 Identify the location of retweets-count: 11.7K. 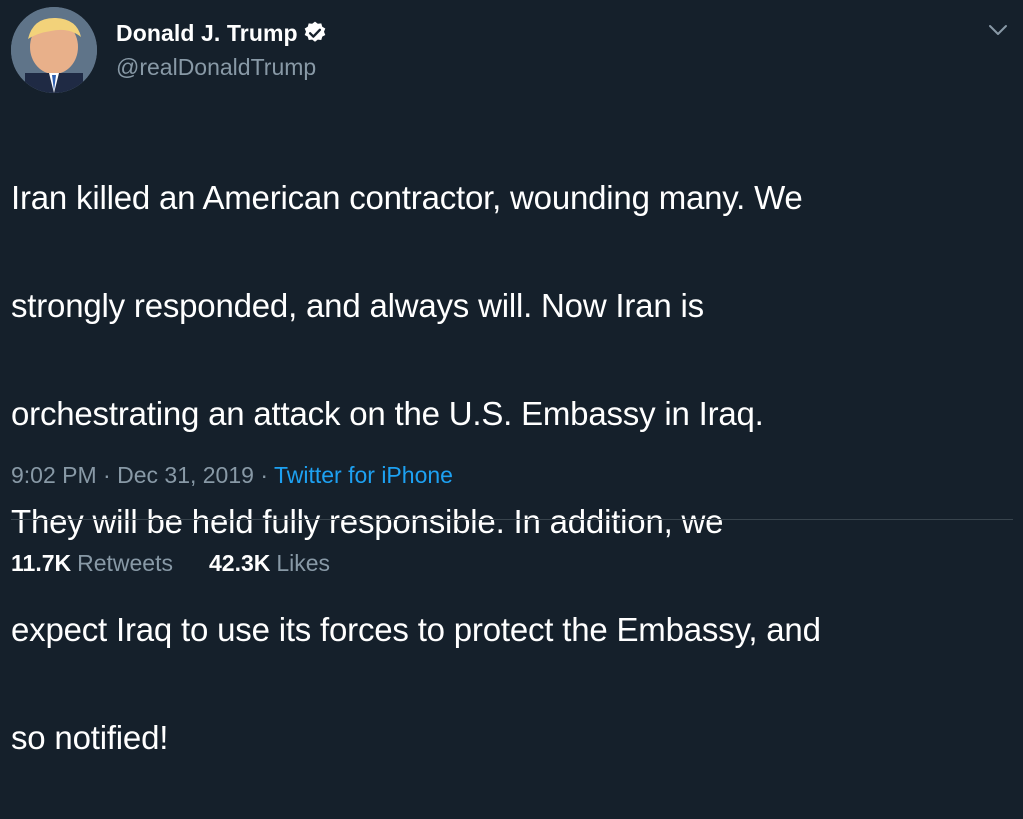
(41, 563).